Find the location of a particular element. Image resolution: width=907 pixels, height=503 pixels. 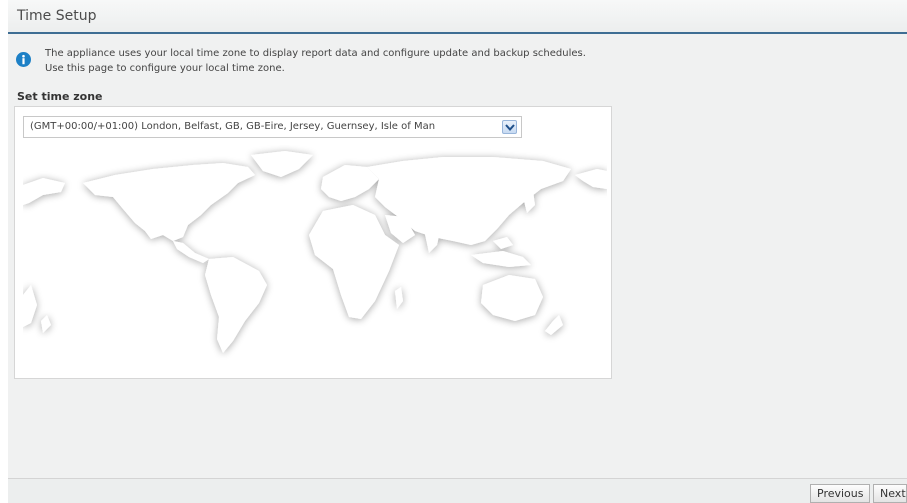

title-bar: Time Setup is located at coordinates (457, 17).